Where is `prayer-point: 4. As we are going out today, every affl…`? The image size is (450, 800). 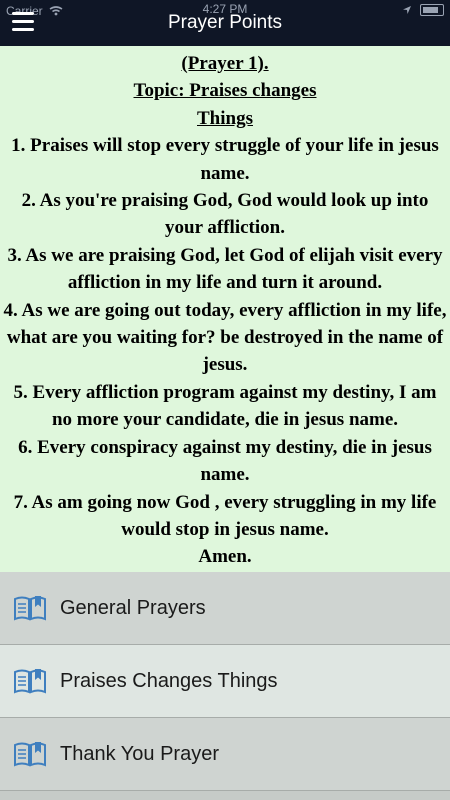 prayer-point: 4. As we are going out today, every affl… is located at coordinates (225, 337).